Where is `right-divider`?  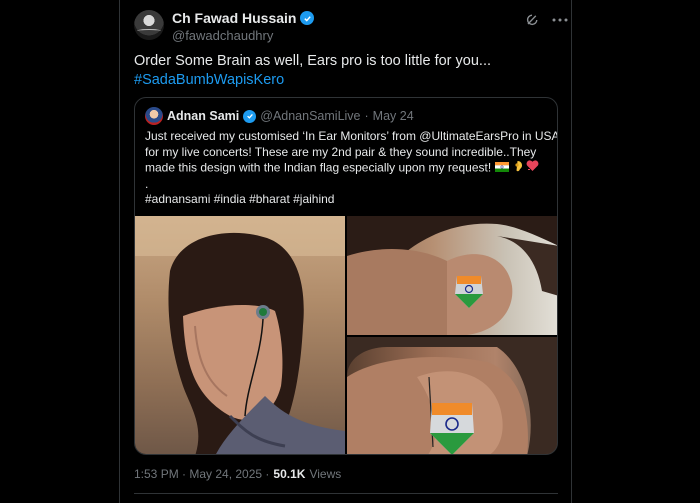 right-divider is located at coordinates (571, 251).